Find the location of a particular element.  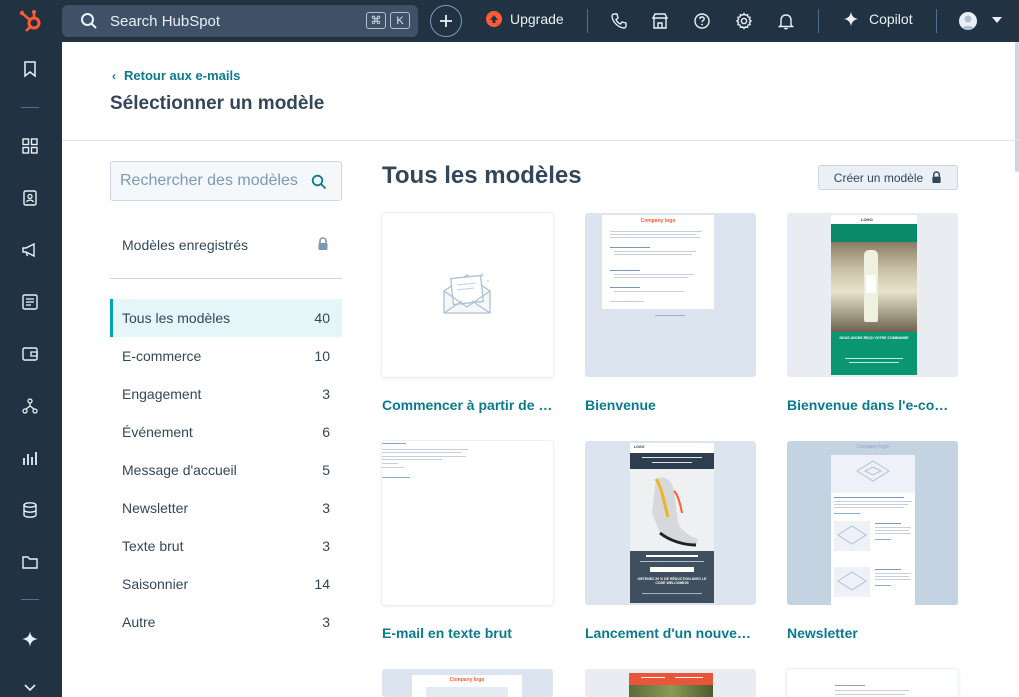

dashboard-grid-icon is located at coordinates (30, 146).